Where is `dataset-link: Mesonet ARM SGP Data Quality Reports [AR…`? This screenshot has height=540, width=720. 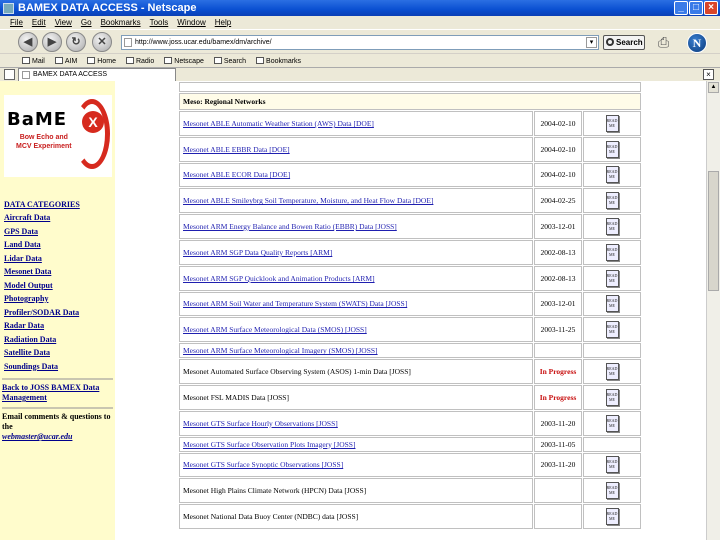 dataset-link: Mesonet ARM SGP Data Quality Reports [AR… is located at coordinates (257, 252).